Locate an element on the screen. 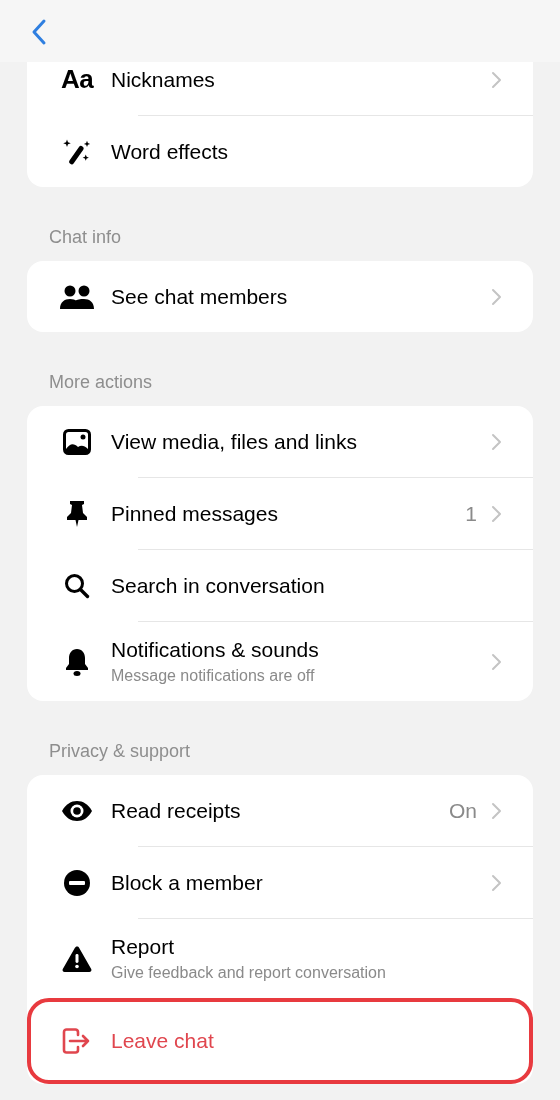 The width and height of the screenshot is (560, 1100). menu-item: View media, files and links is located at coordinates (280, 441).